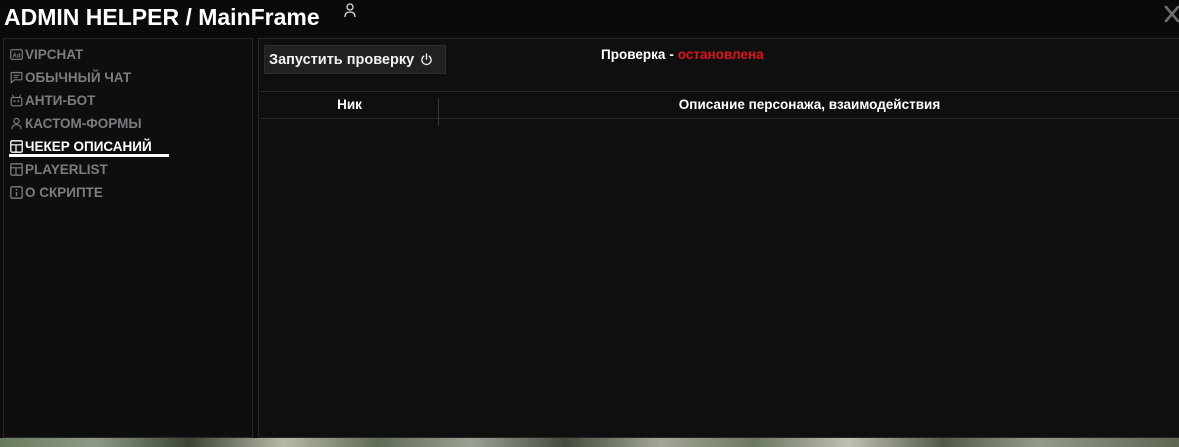  Describe the element at coordinates (60, 100) in the screenshot. I see `sidebar-item-label: АНТИ-БОТ` at that location.